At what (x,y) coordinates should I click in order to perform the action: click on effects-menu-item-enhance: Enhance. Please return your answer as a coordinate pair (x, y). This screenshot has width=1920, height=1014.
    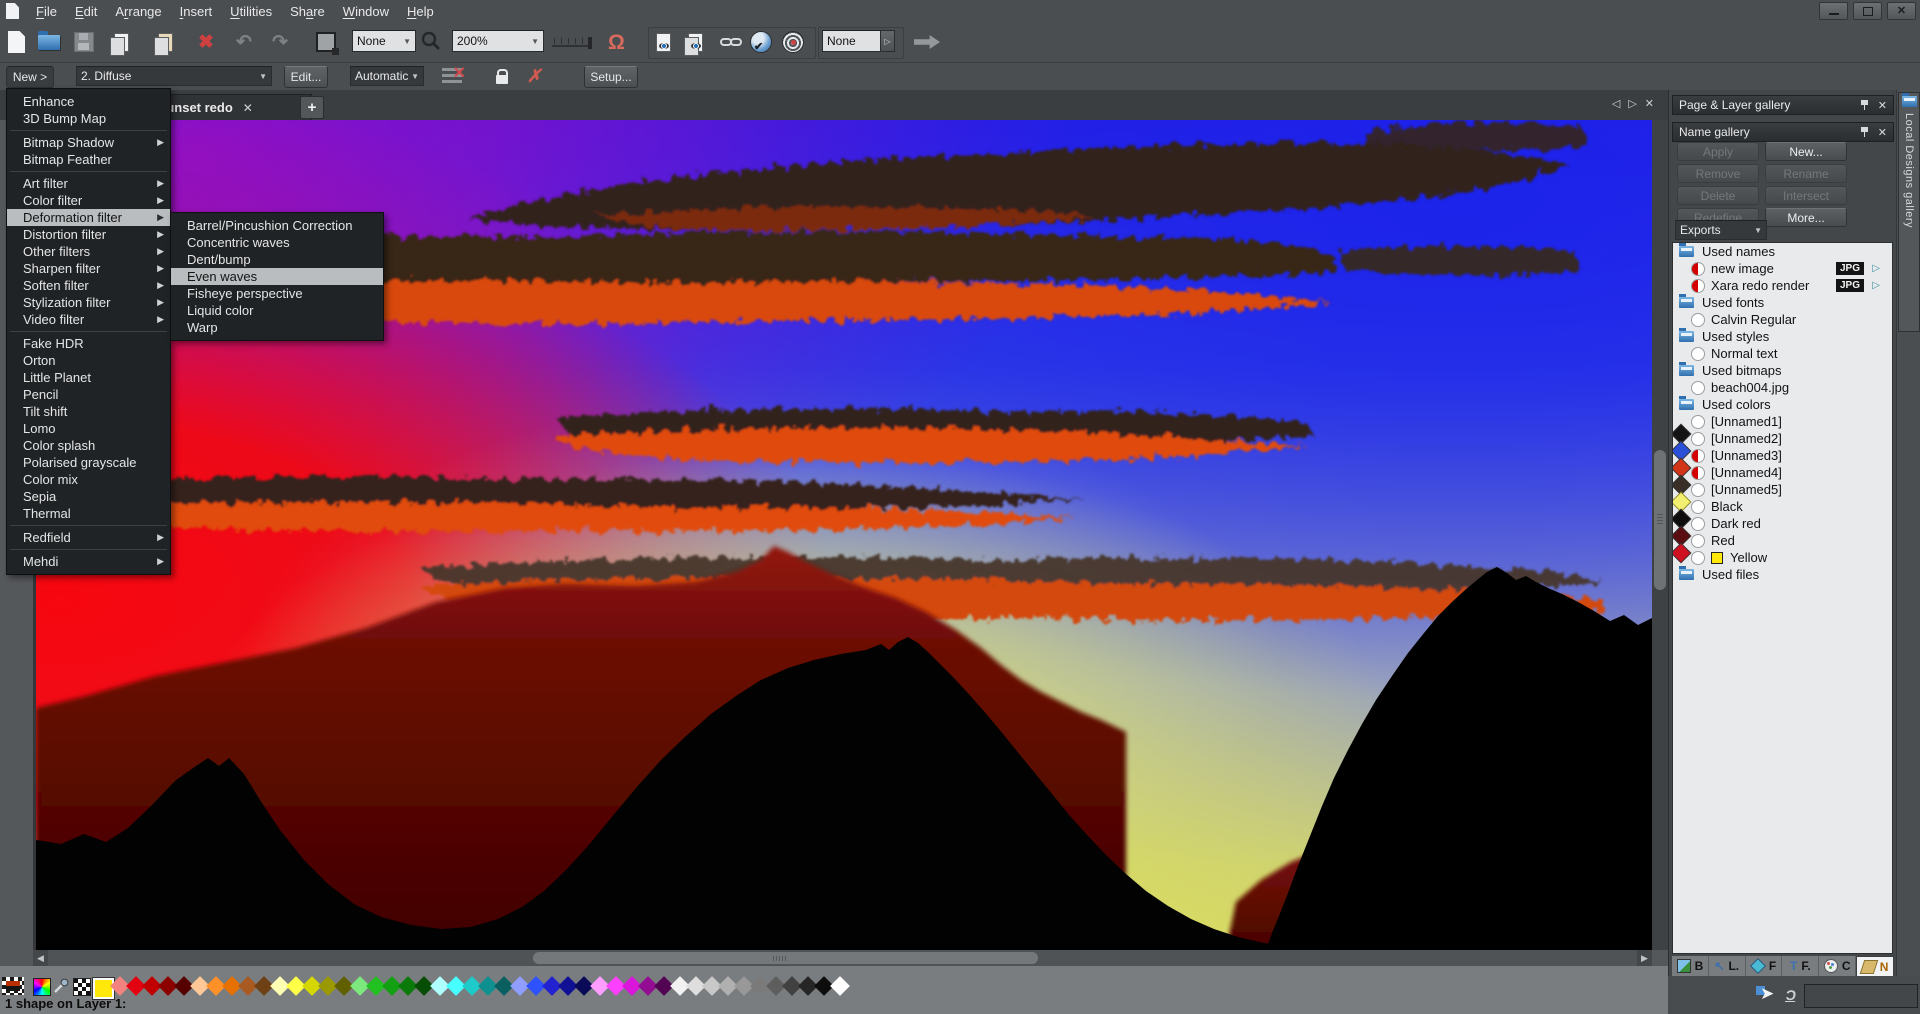
    Looking at the image, I should click on (88, 101).